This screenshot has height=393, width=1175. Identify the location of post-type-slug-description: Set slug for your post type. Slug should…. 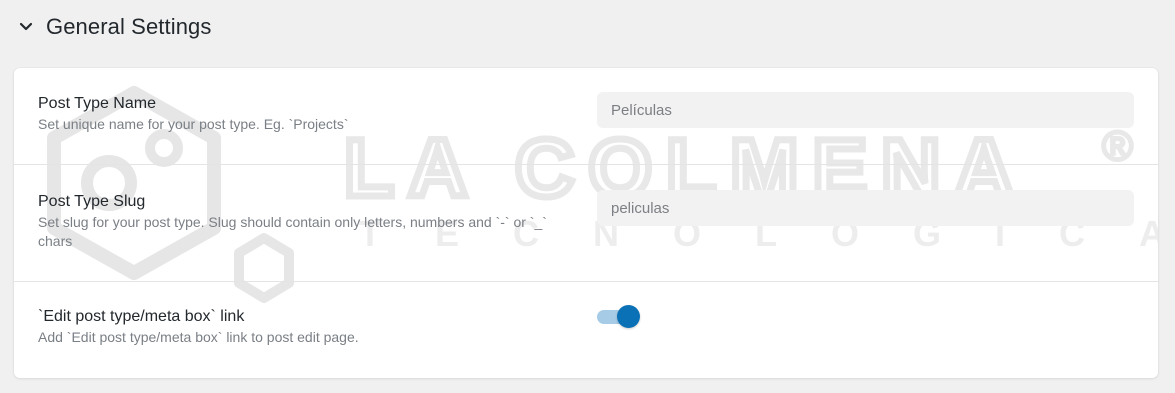
(292, 231).